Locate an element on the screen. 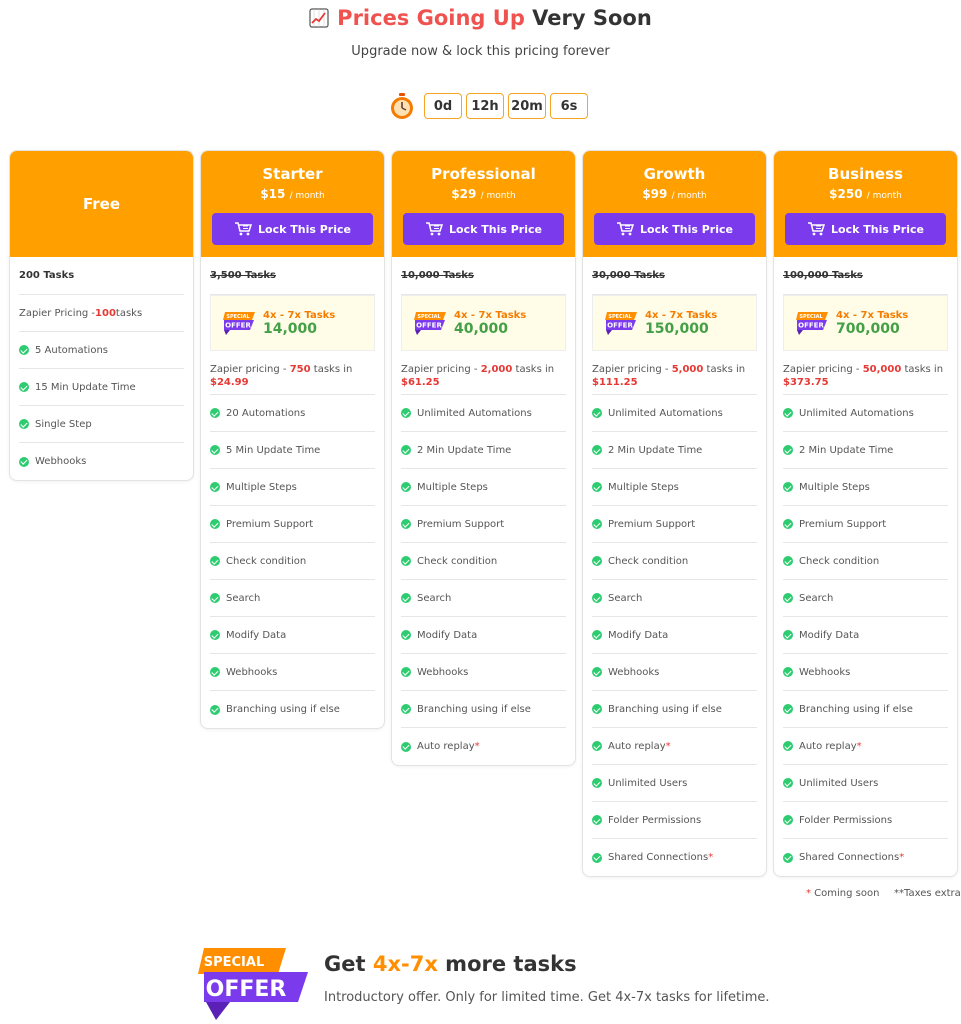 The height and width of the screenshot is (1024, 961). title-accent: Prices Going Up is located at coordinates (431, 18).